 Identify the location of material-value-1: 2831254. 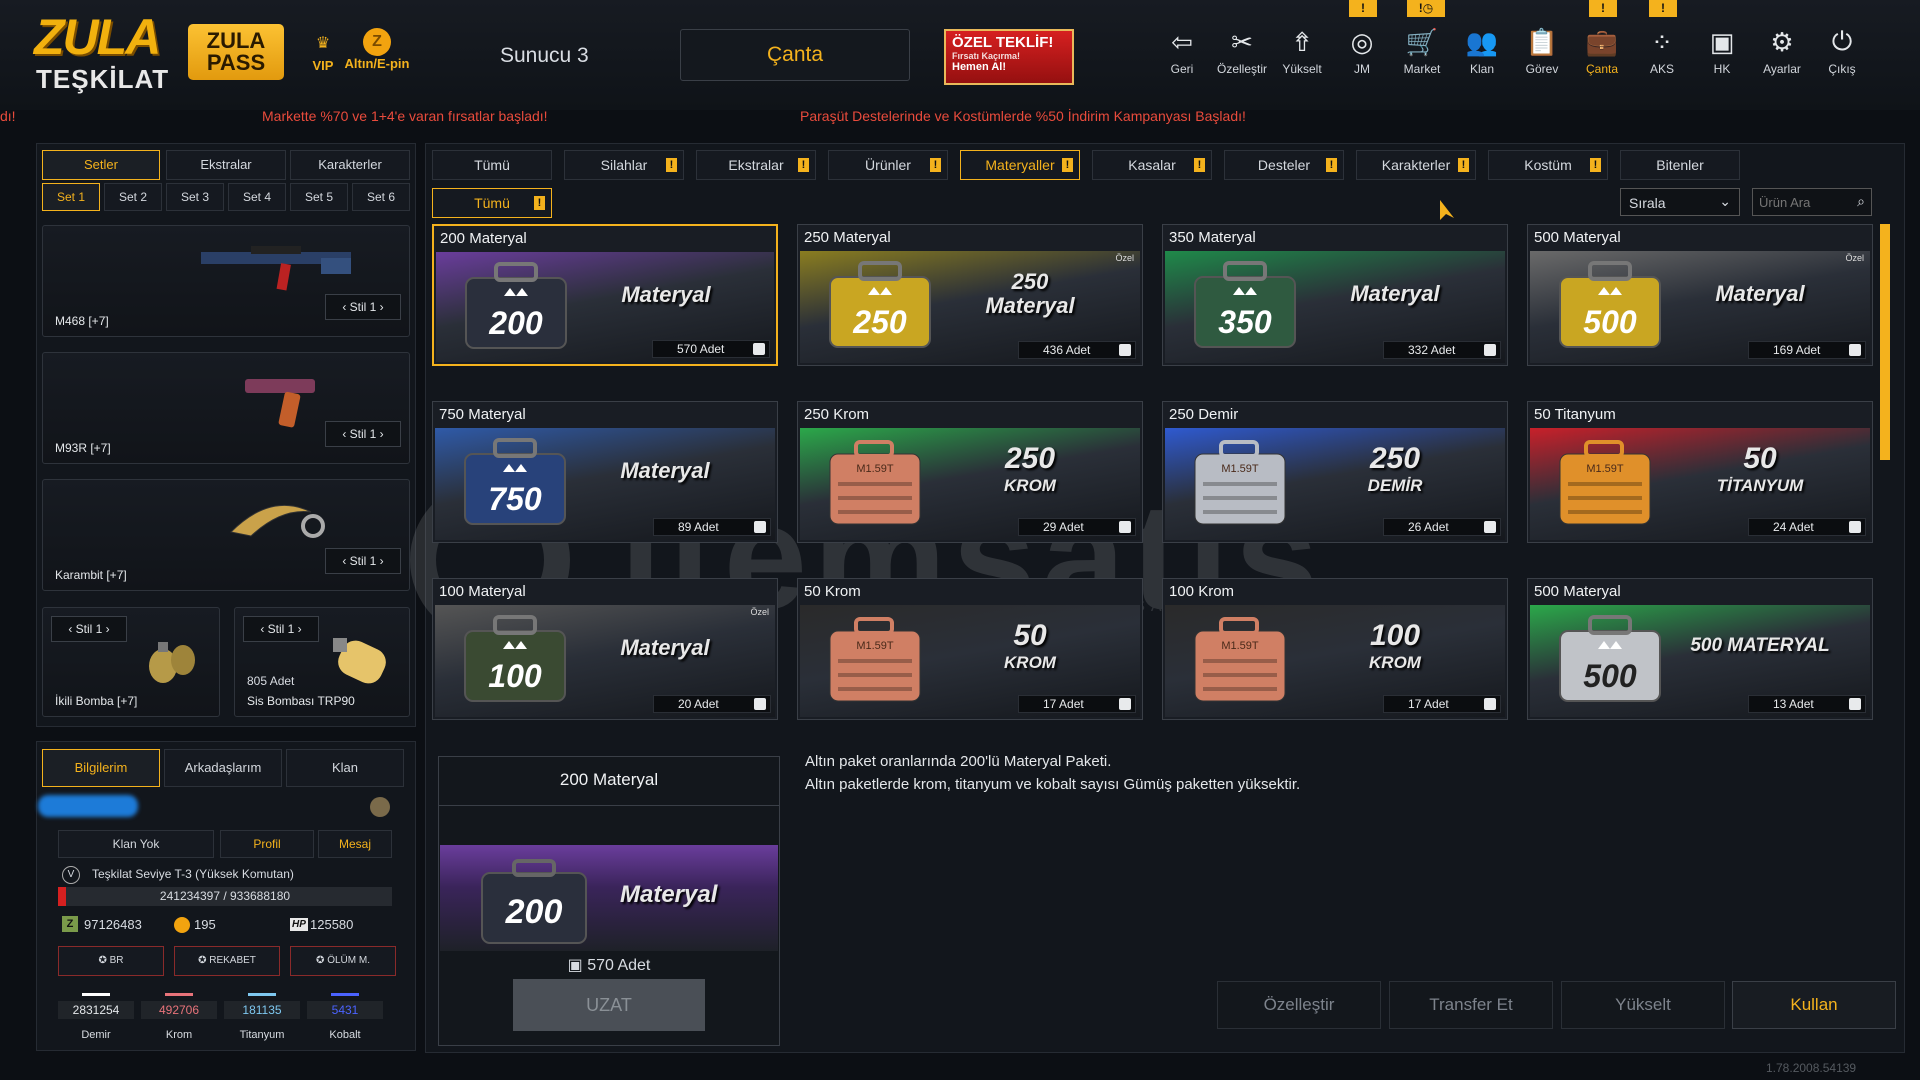
(96, 1010).